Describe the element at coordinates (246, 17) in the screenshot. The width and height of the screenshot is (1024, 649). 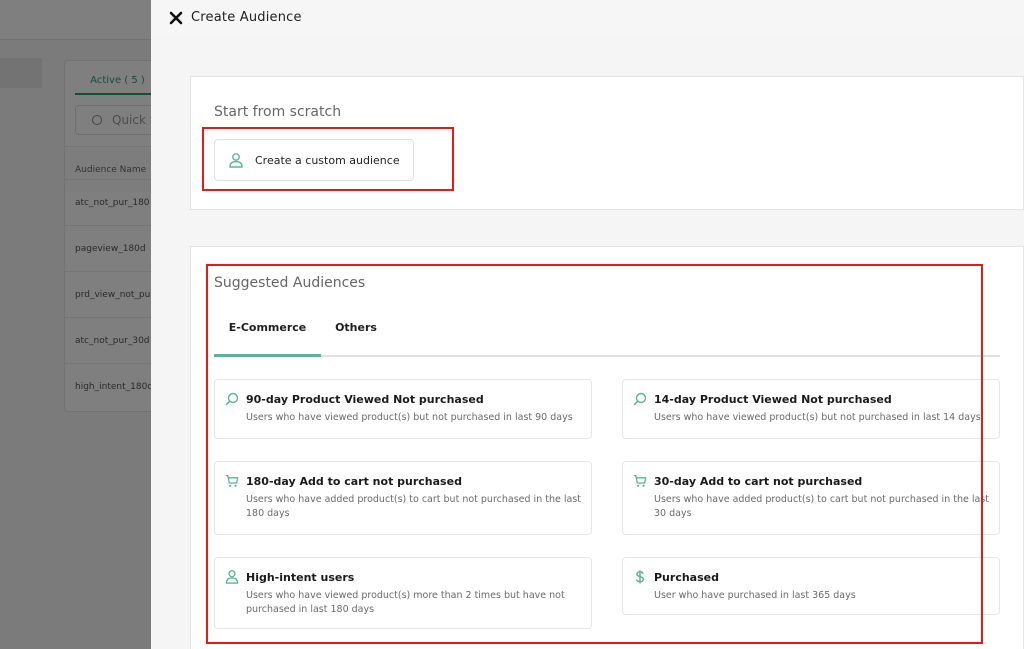
I see `drawer-title: Create Audience` at that location.